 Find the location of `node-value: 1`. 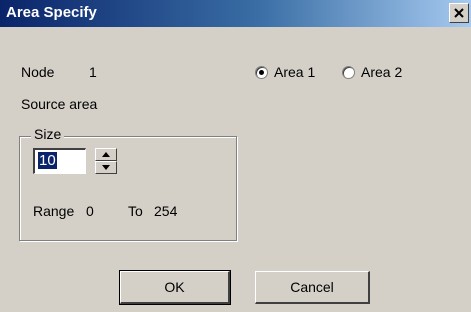

node-value: 1 is located at coordinates (93, 72).